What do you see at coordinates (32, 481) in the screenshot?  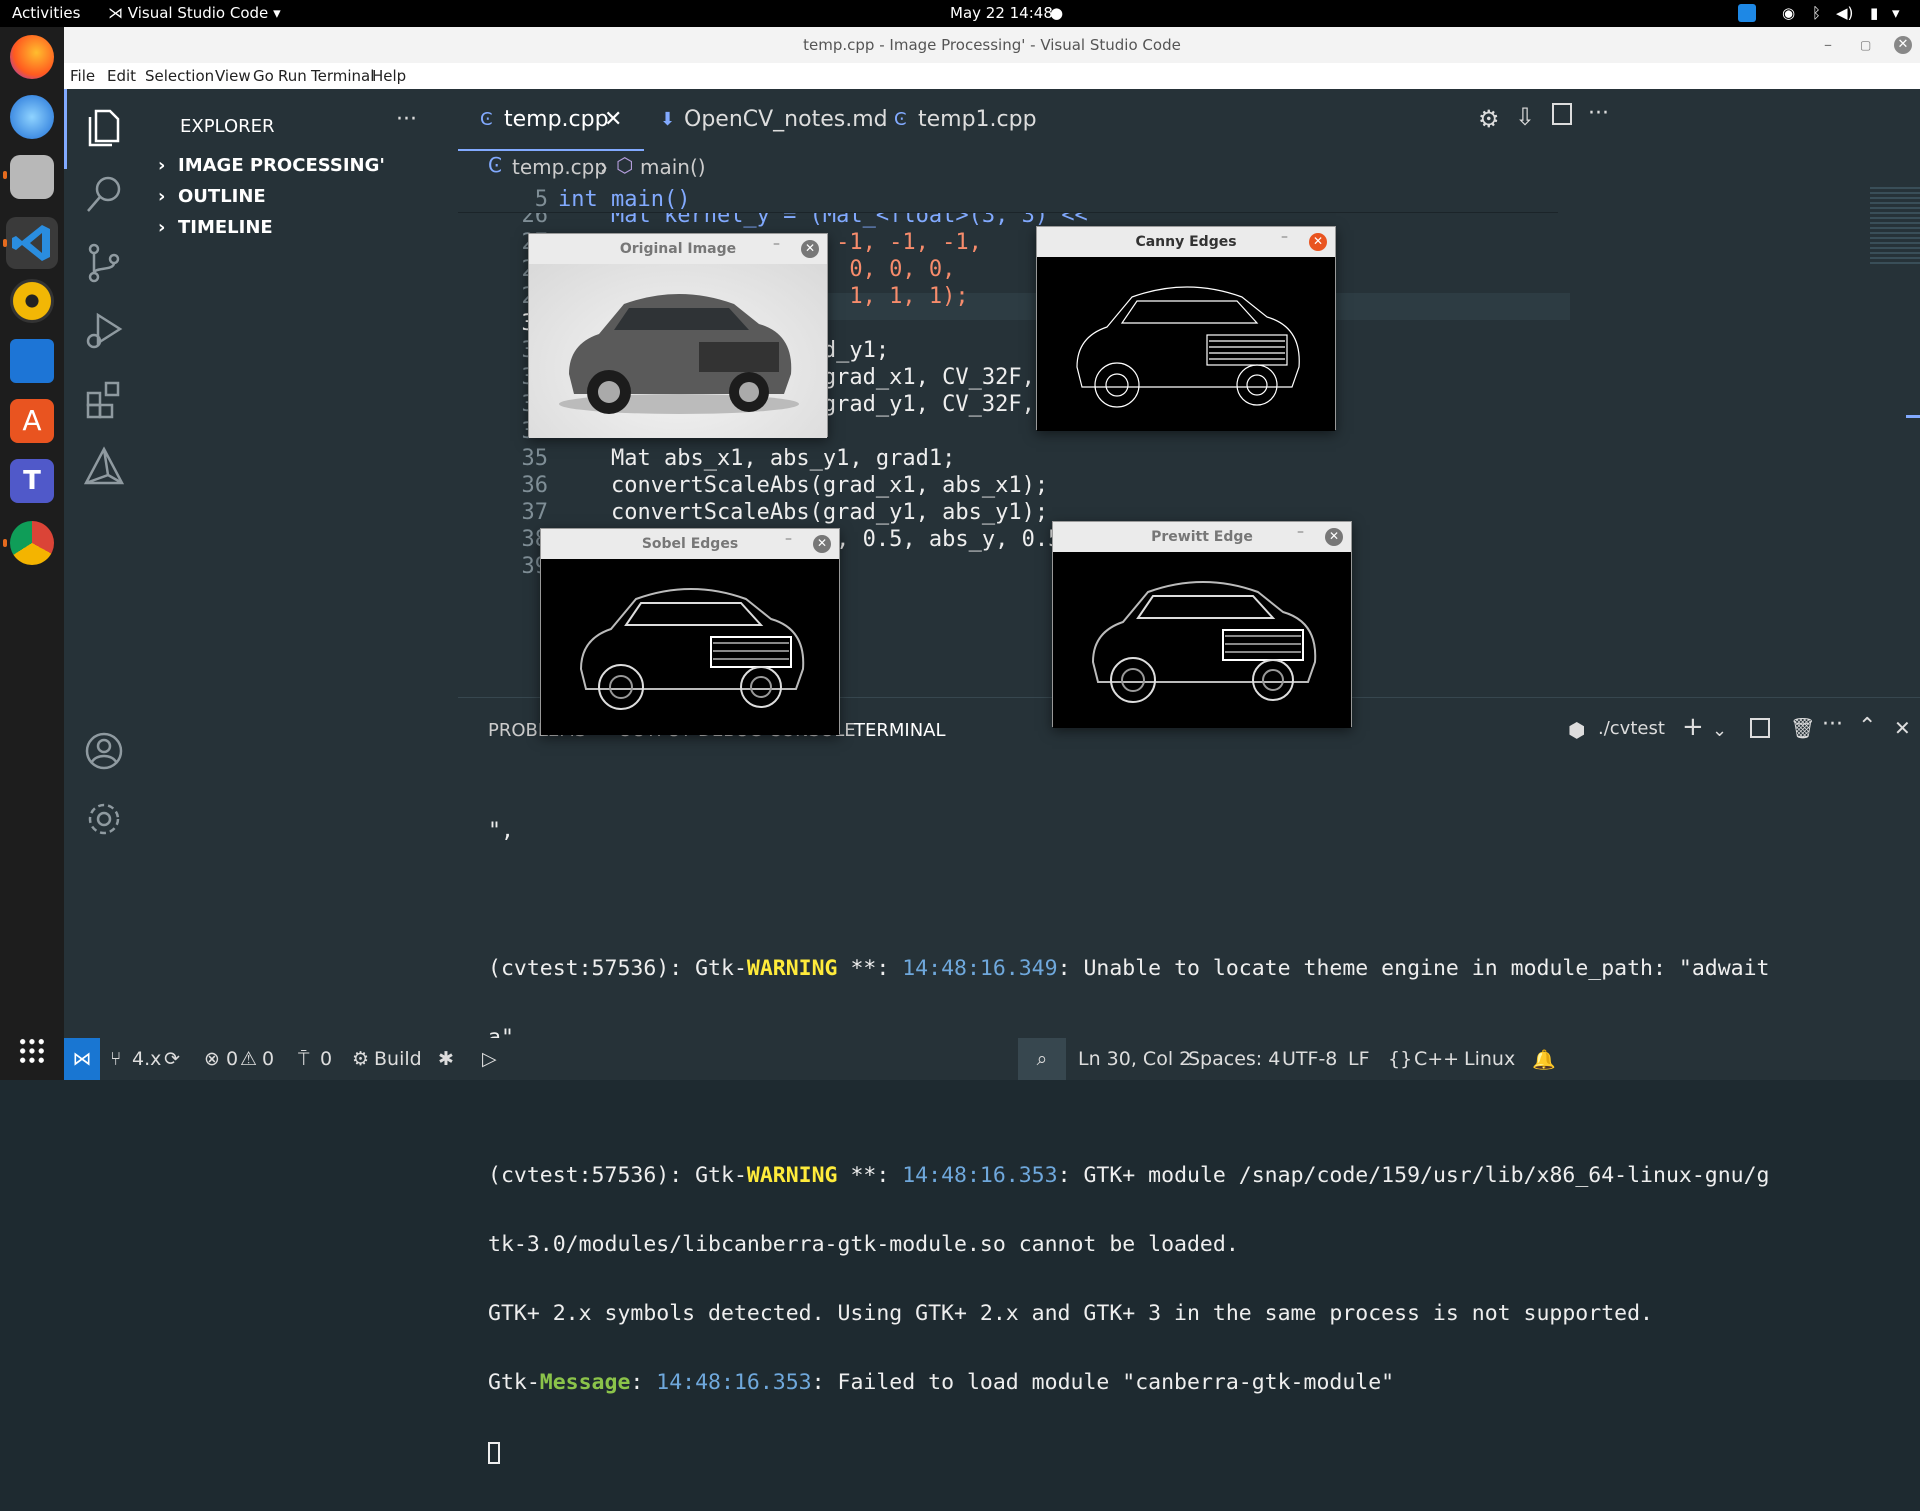 I see `teams-icon: T` at bounding box center [32, 481].